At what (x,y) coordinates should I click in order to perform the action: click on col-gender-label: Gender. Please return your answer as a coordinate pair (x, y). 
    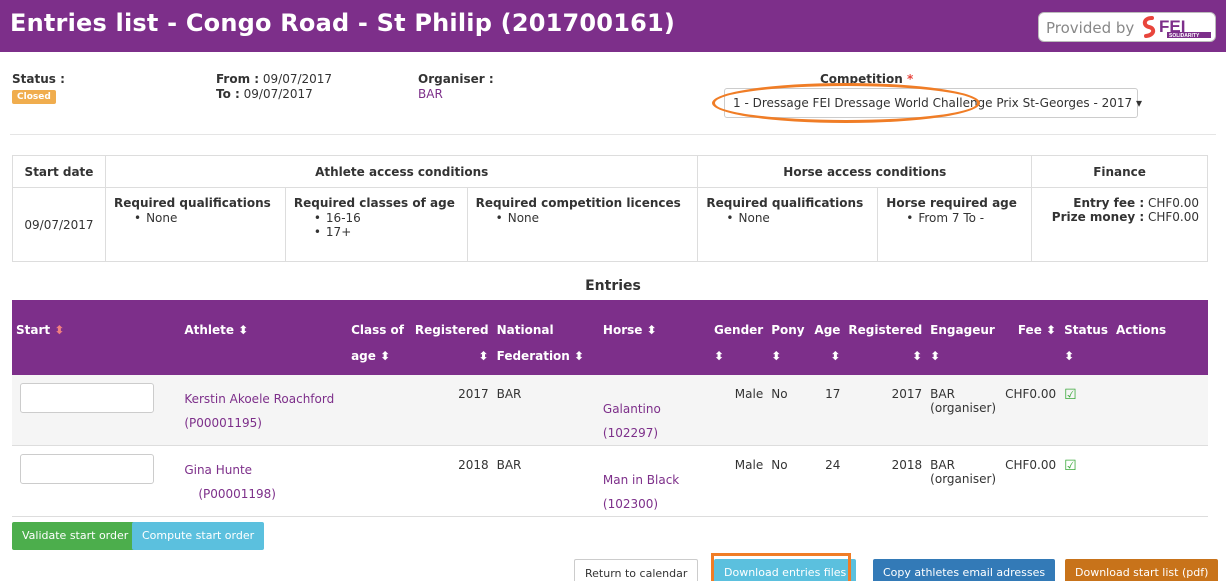
    Looking at the image, I should click on (739, 330).